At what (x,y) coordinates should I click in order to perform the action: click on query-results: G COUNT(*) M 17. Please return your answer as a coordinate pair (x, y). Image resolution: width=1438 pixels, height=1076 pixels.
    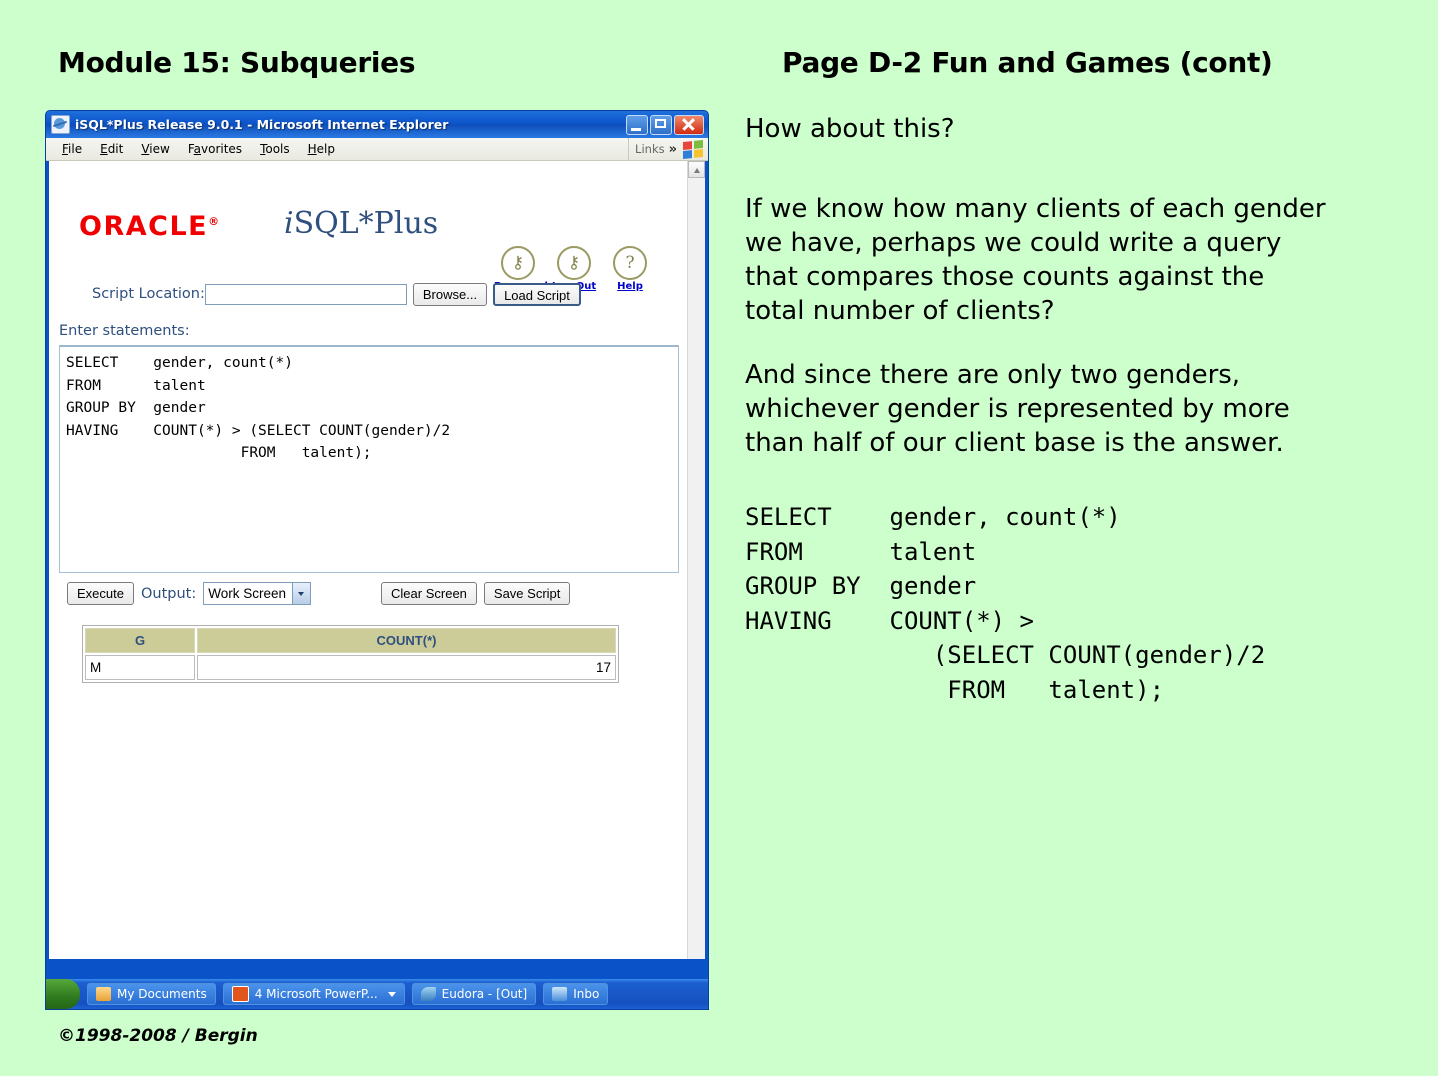
    Looking at the image, I should click on (350, 654).